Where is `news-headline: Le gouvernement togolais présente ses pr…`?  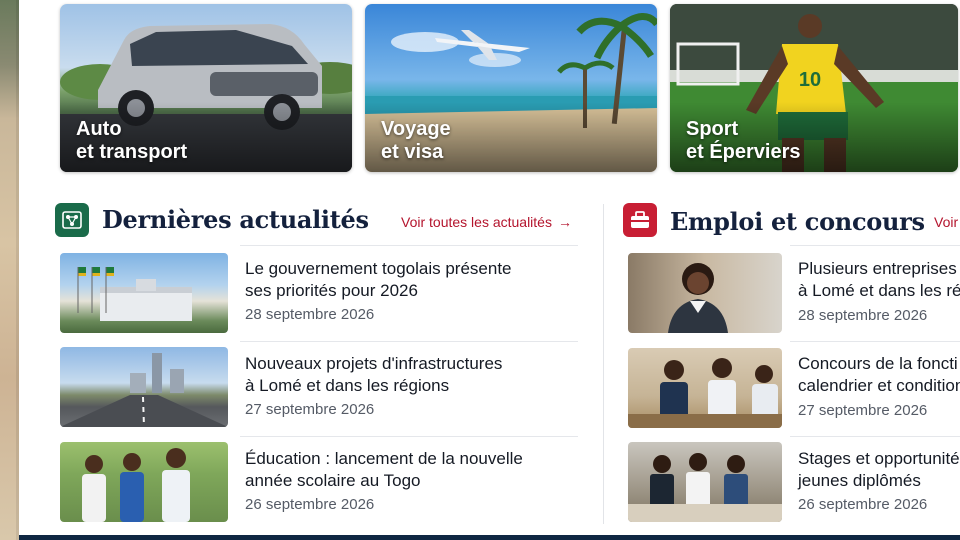
news-headline: Le gouvernement togolais présente ses pr… is located at coordinates (378, 279).